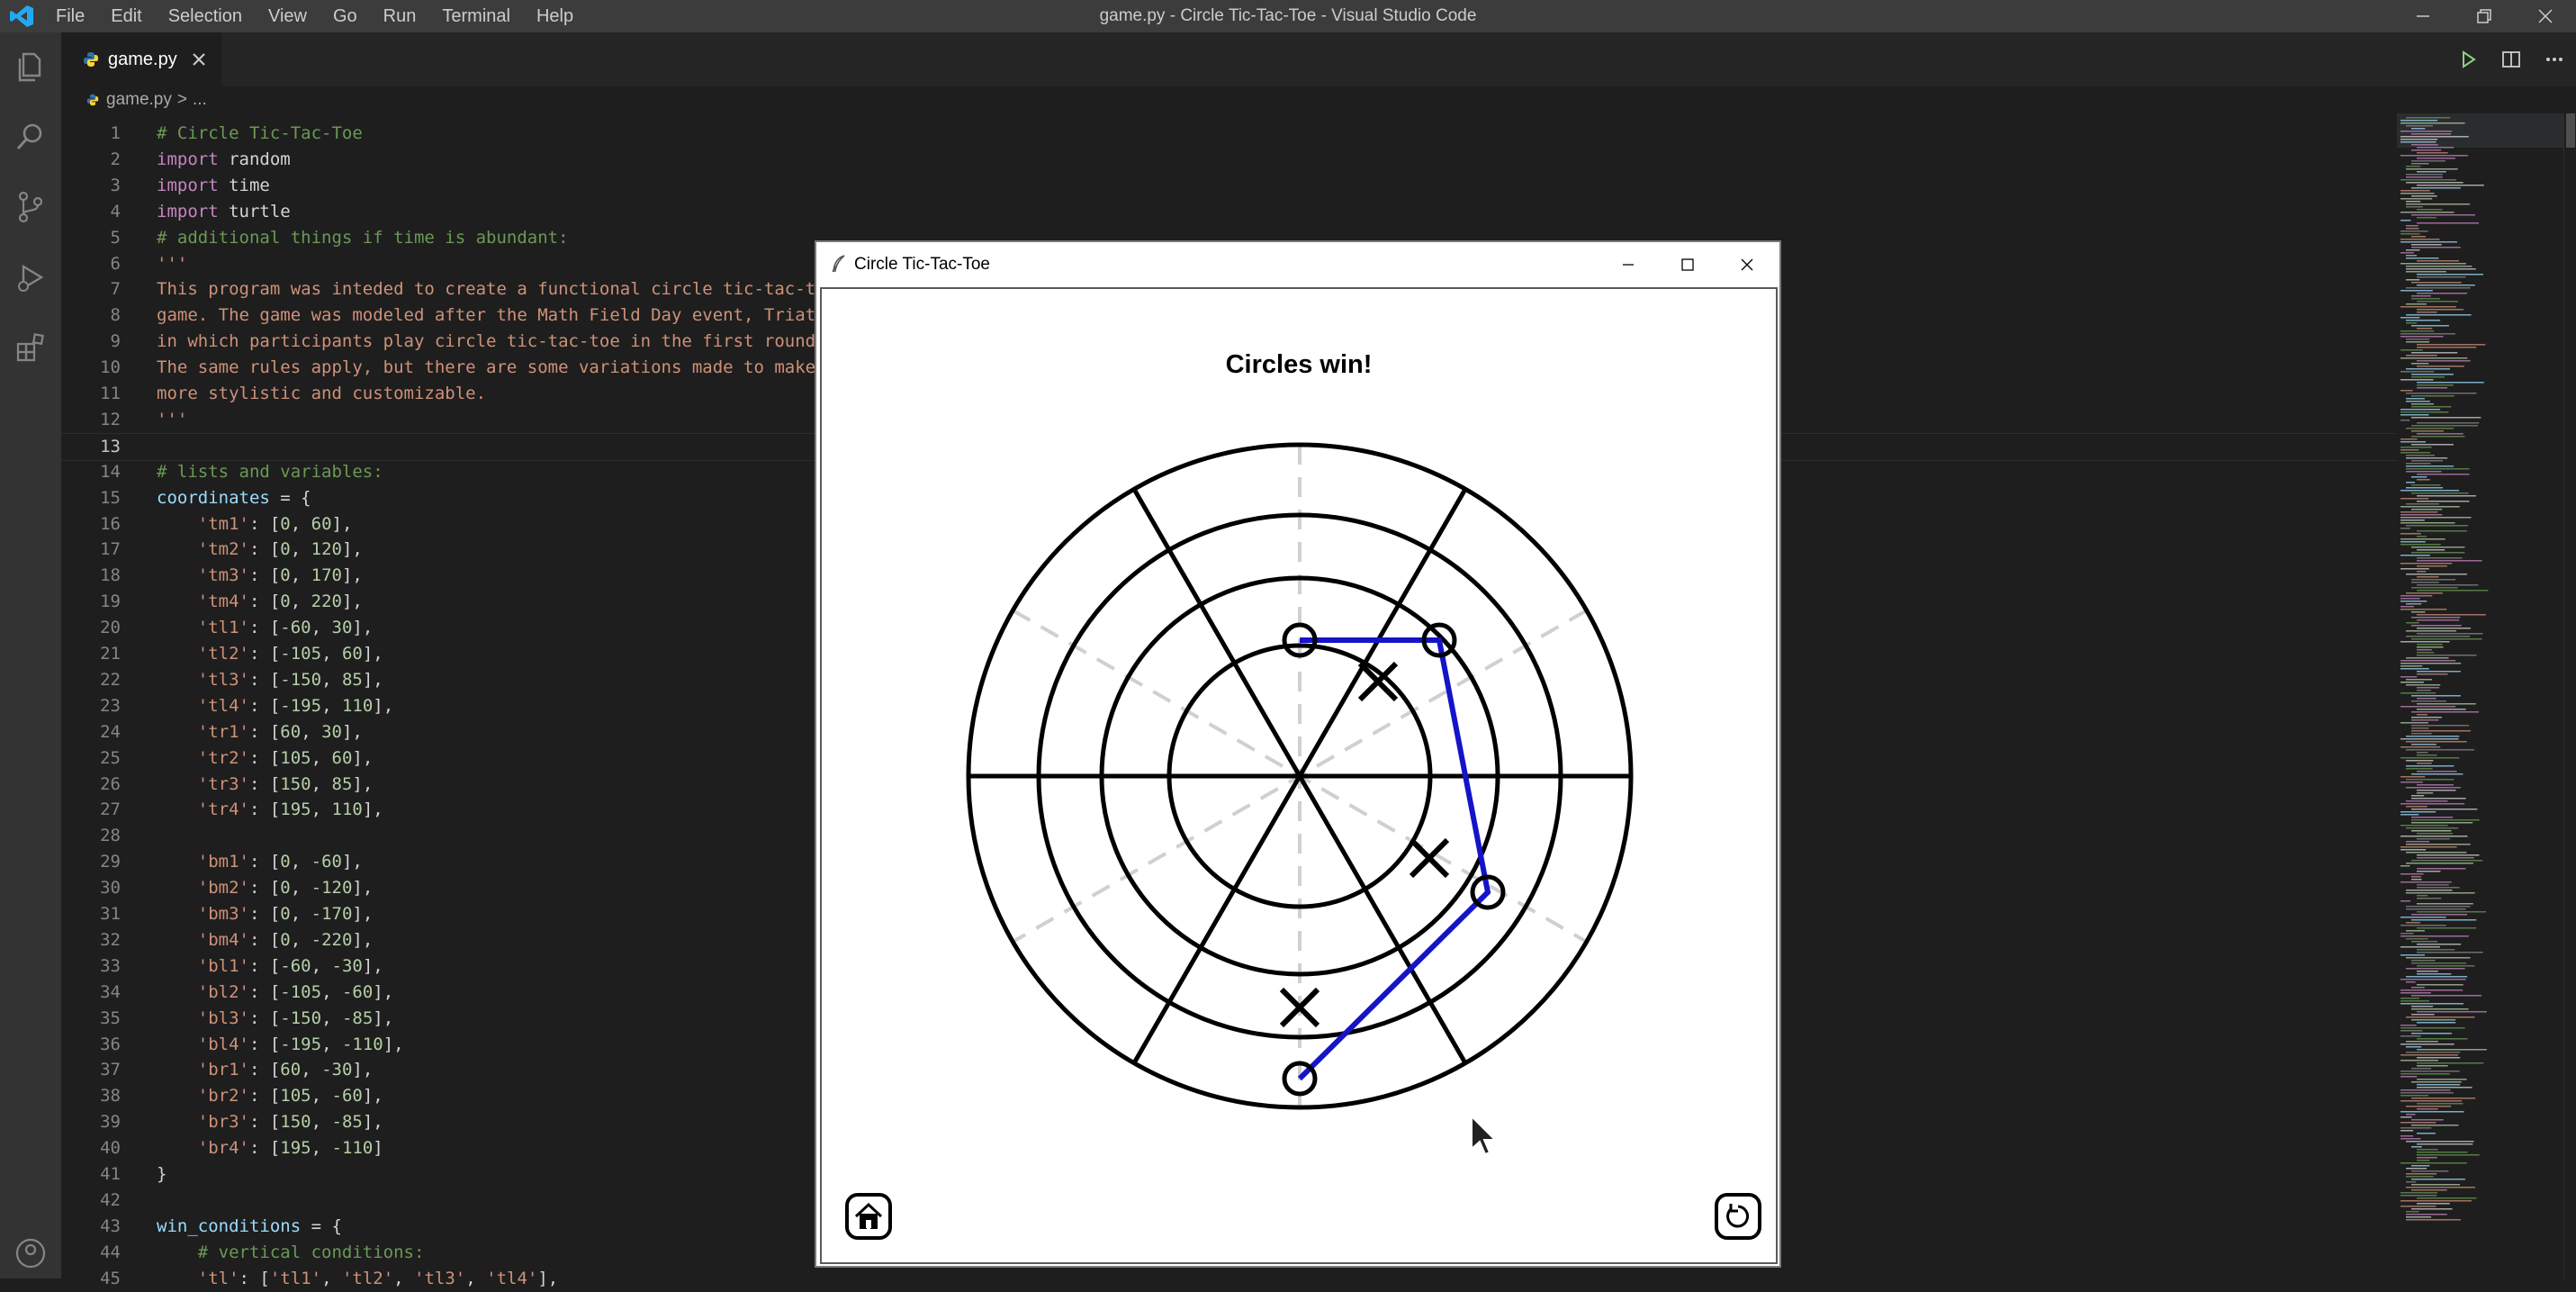 This screenshot has height=1292, width=2576. Describe the element at coordinates (31, 277) in the screenshot. I see `run-debug-icon` at that location.